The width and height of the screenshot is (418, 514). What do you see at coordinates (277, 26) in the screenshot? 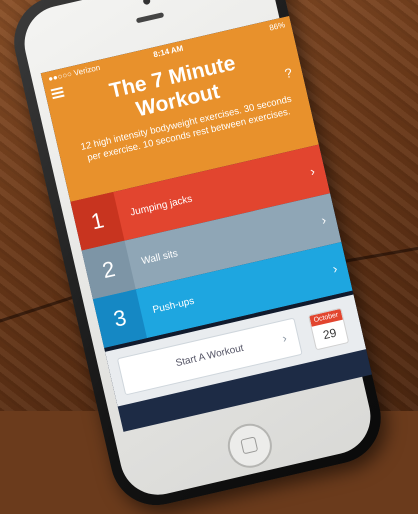
I see `battery-indicator: 86%` at bounding box center [277, 26].